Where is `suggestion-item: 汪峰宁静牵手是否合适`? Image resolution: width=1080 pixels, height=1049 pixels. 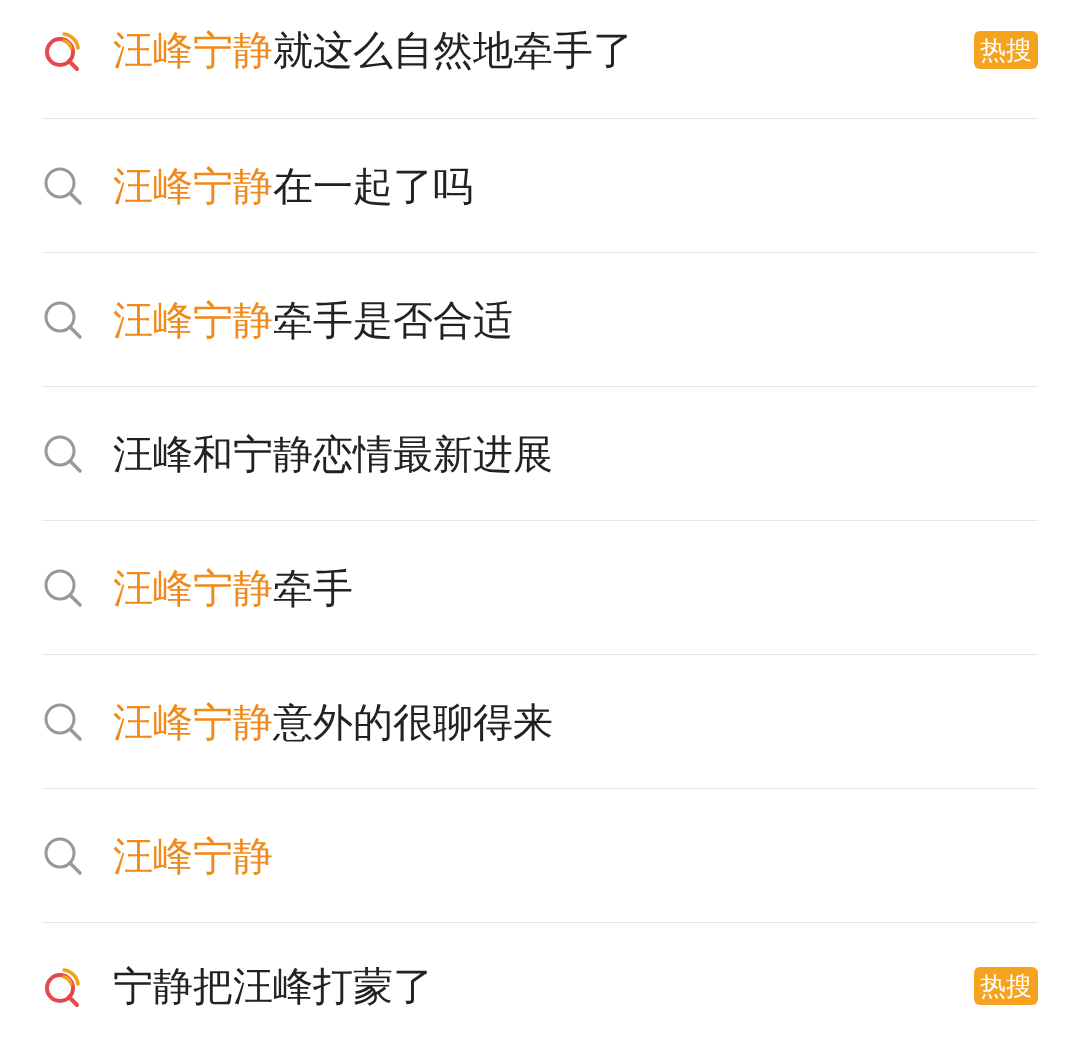
suggestion-item: 汪峰宁静牵手是否合适 is located at coordinates (540, 320).